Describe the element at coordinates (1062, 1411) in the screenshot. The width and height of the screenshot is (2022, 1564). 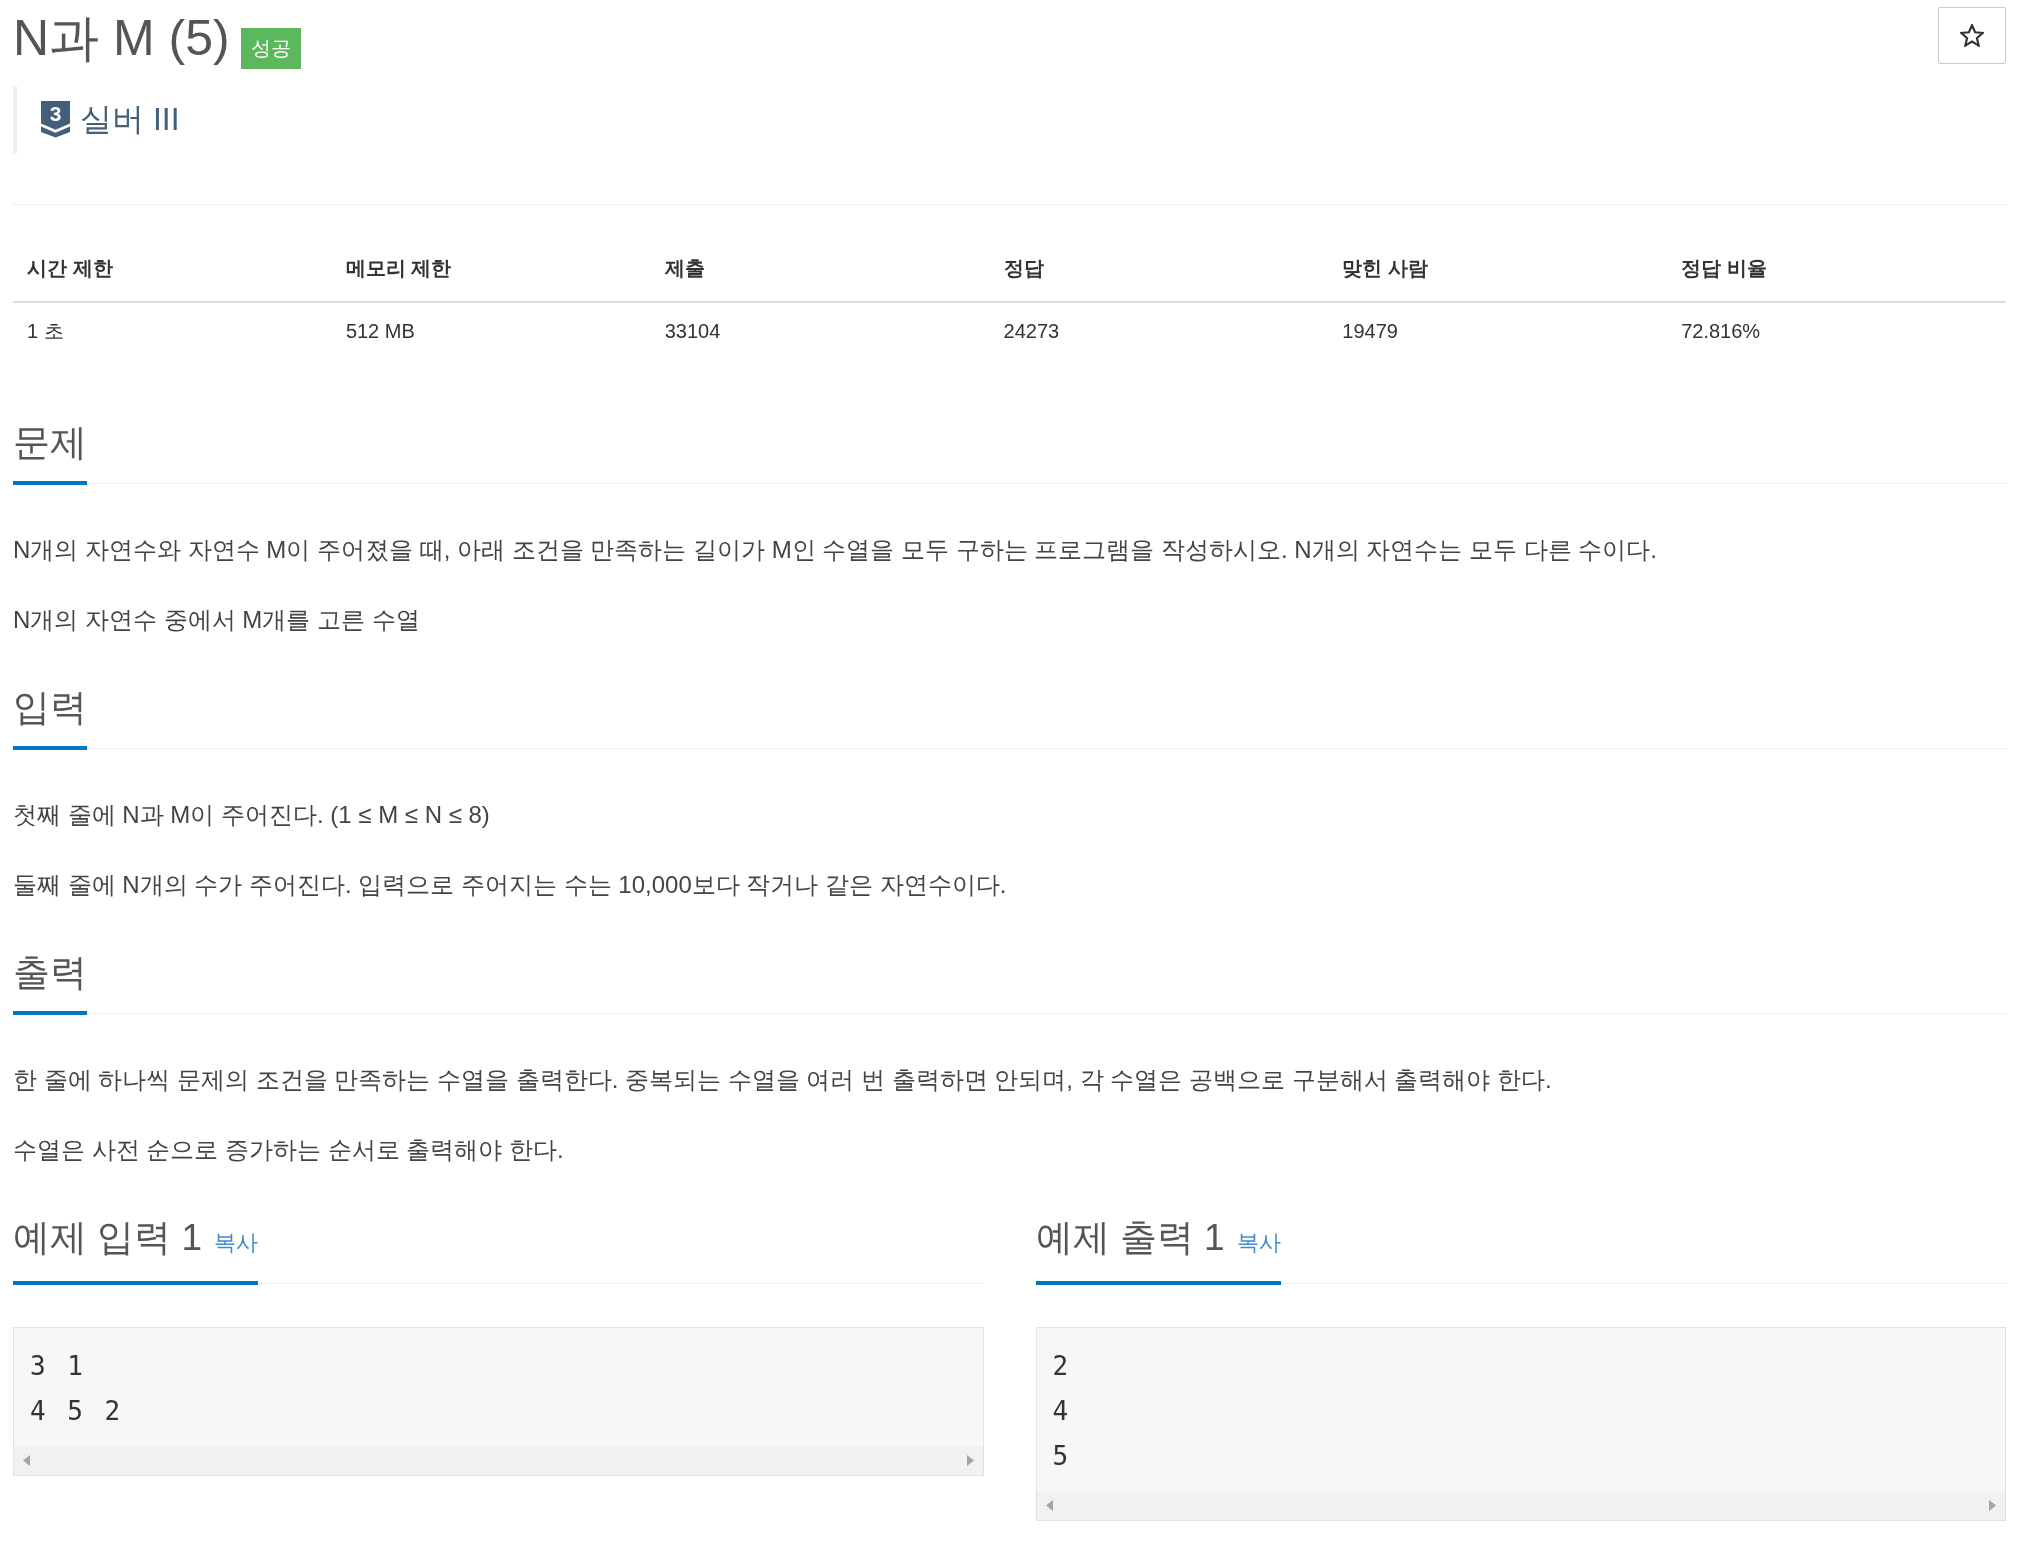
I see `sample-text: 2 4 5` at that location.